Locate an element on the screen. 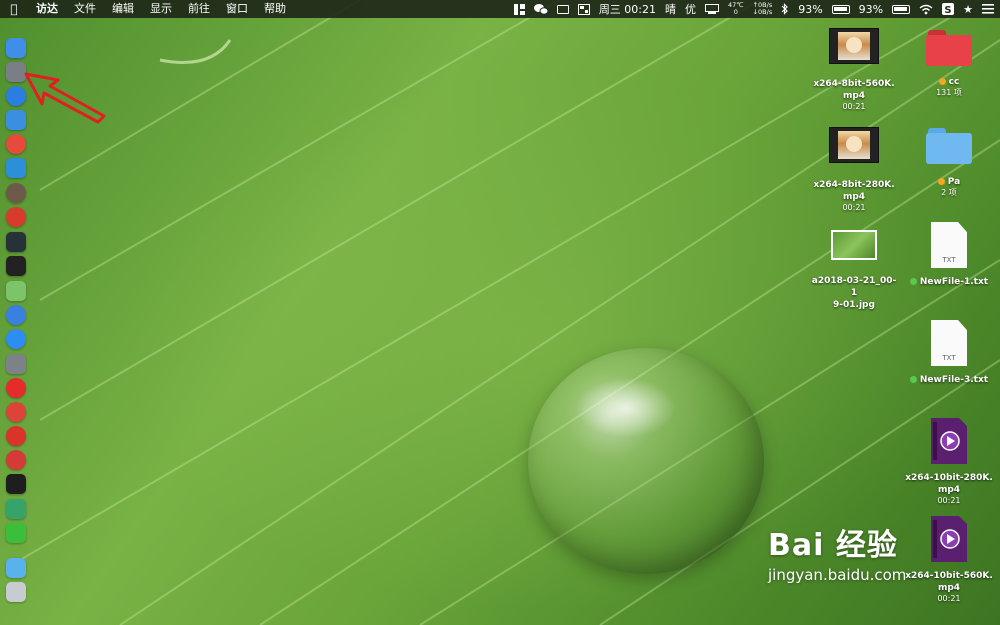 The image size is (1000, 625). dock-activity-monitor-icon is located at coordinates (16, 242).